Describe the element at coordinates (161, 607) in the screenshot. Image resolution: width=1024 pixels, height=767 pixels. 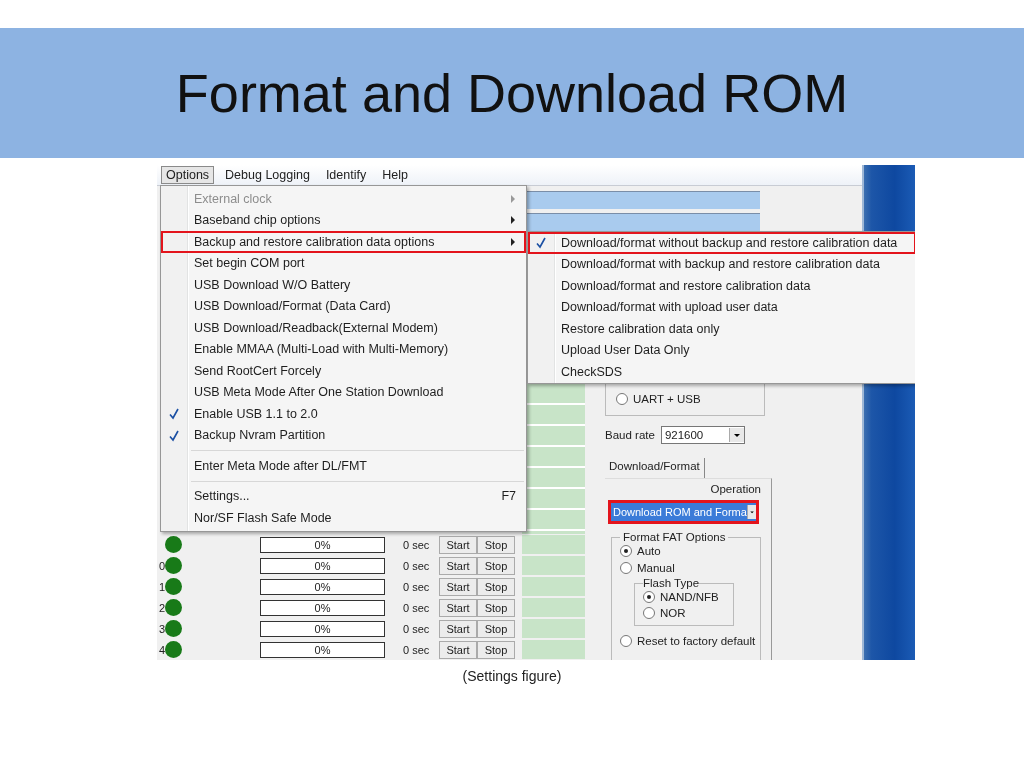
I see `port-index: 2` at that location.